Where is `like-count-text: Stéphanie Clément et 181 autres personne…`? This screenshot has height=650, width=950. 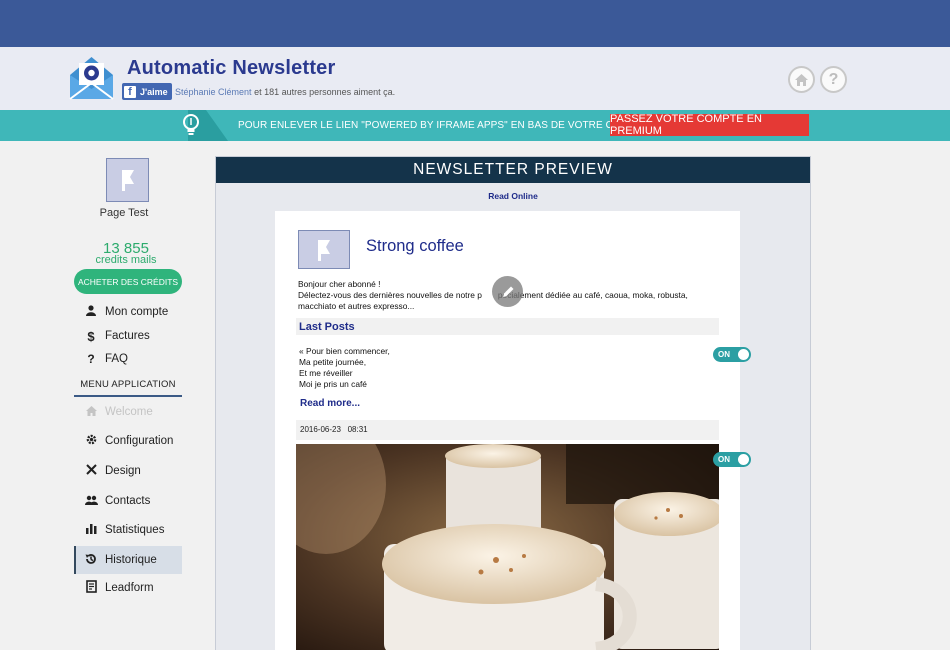 like-count-text: Stéphanie Clément et 181 autres personne… is located at coordinates (285, 92).